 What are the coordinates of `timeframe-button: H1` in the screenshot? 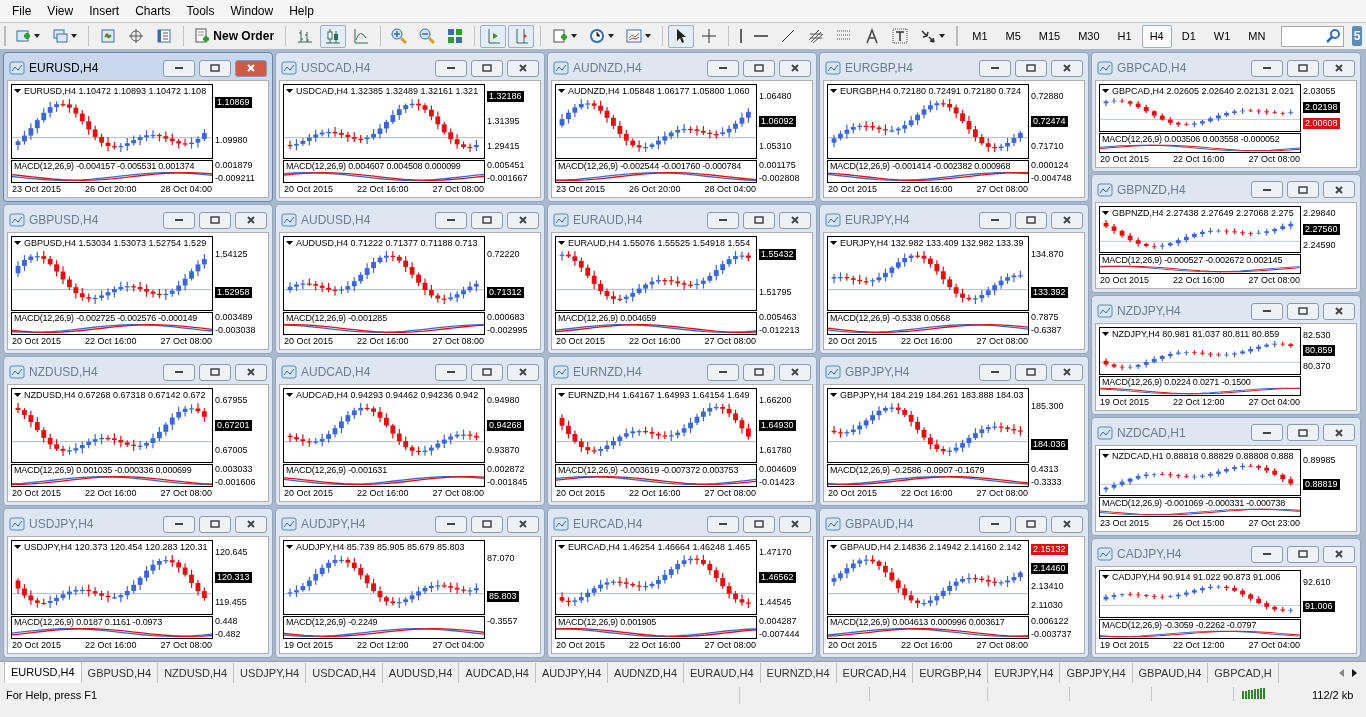 It's located at (1124, 36).